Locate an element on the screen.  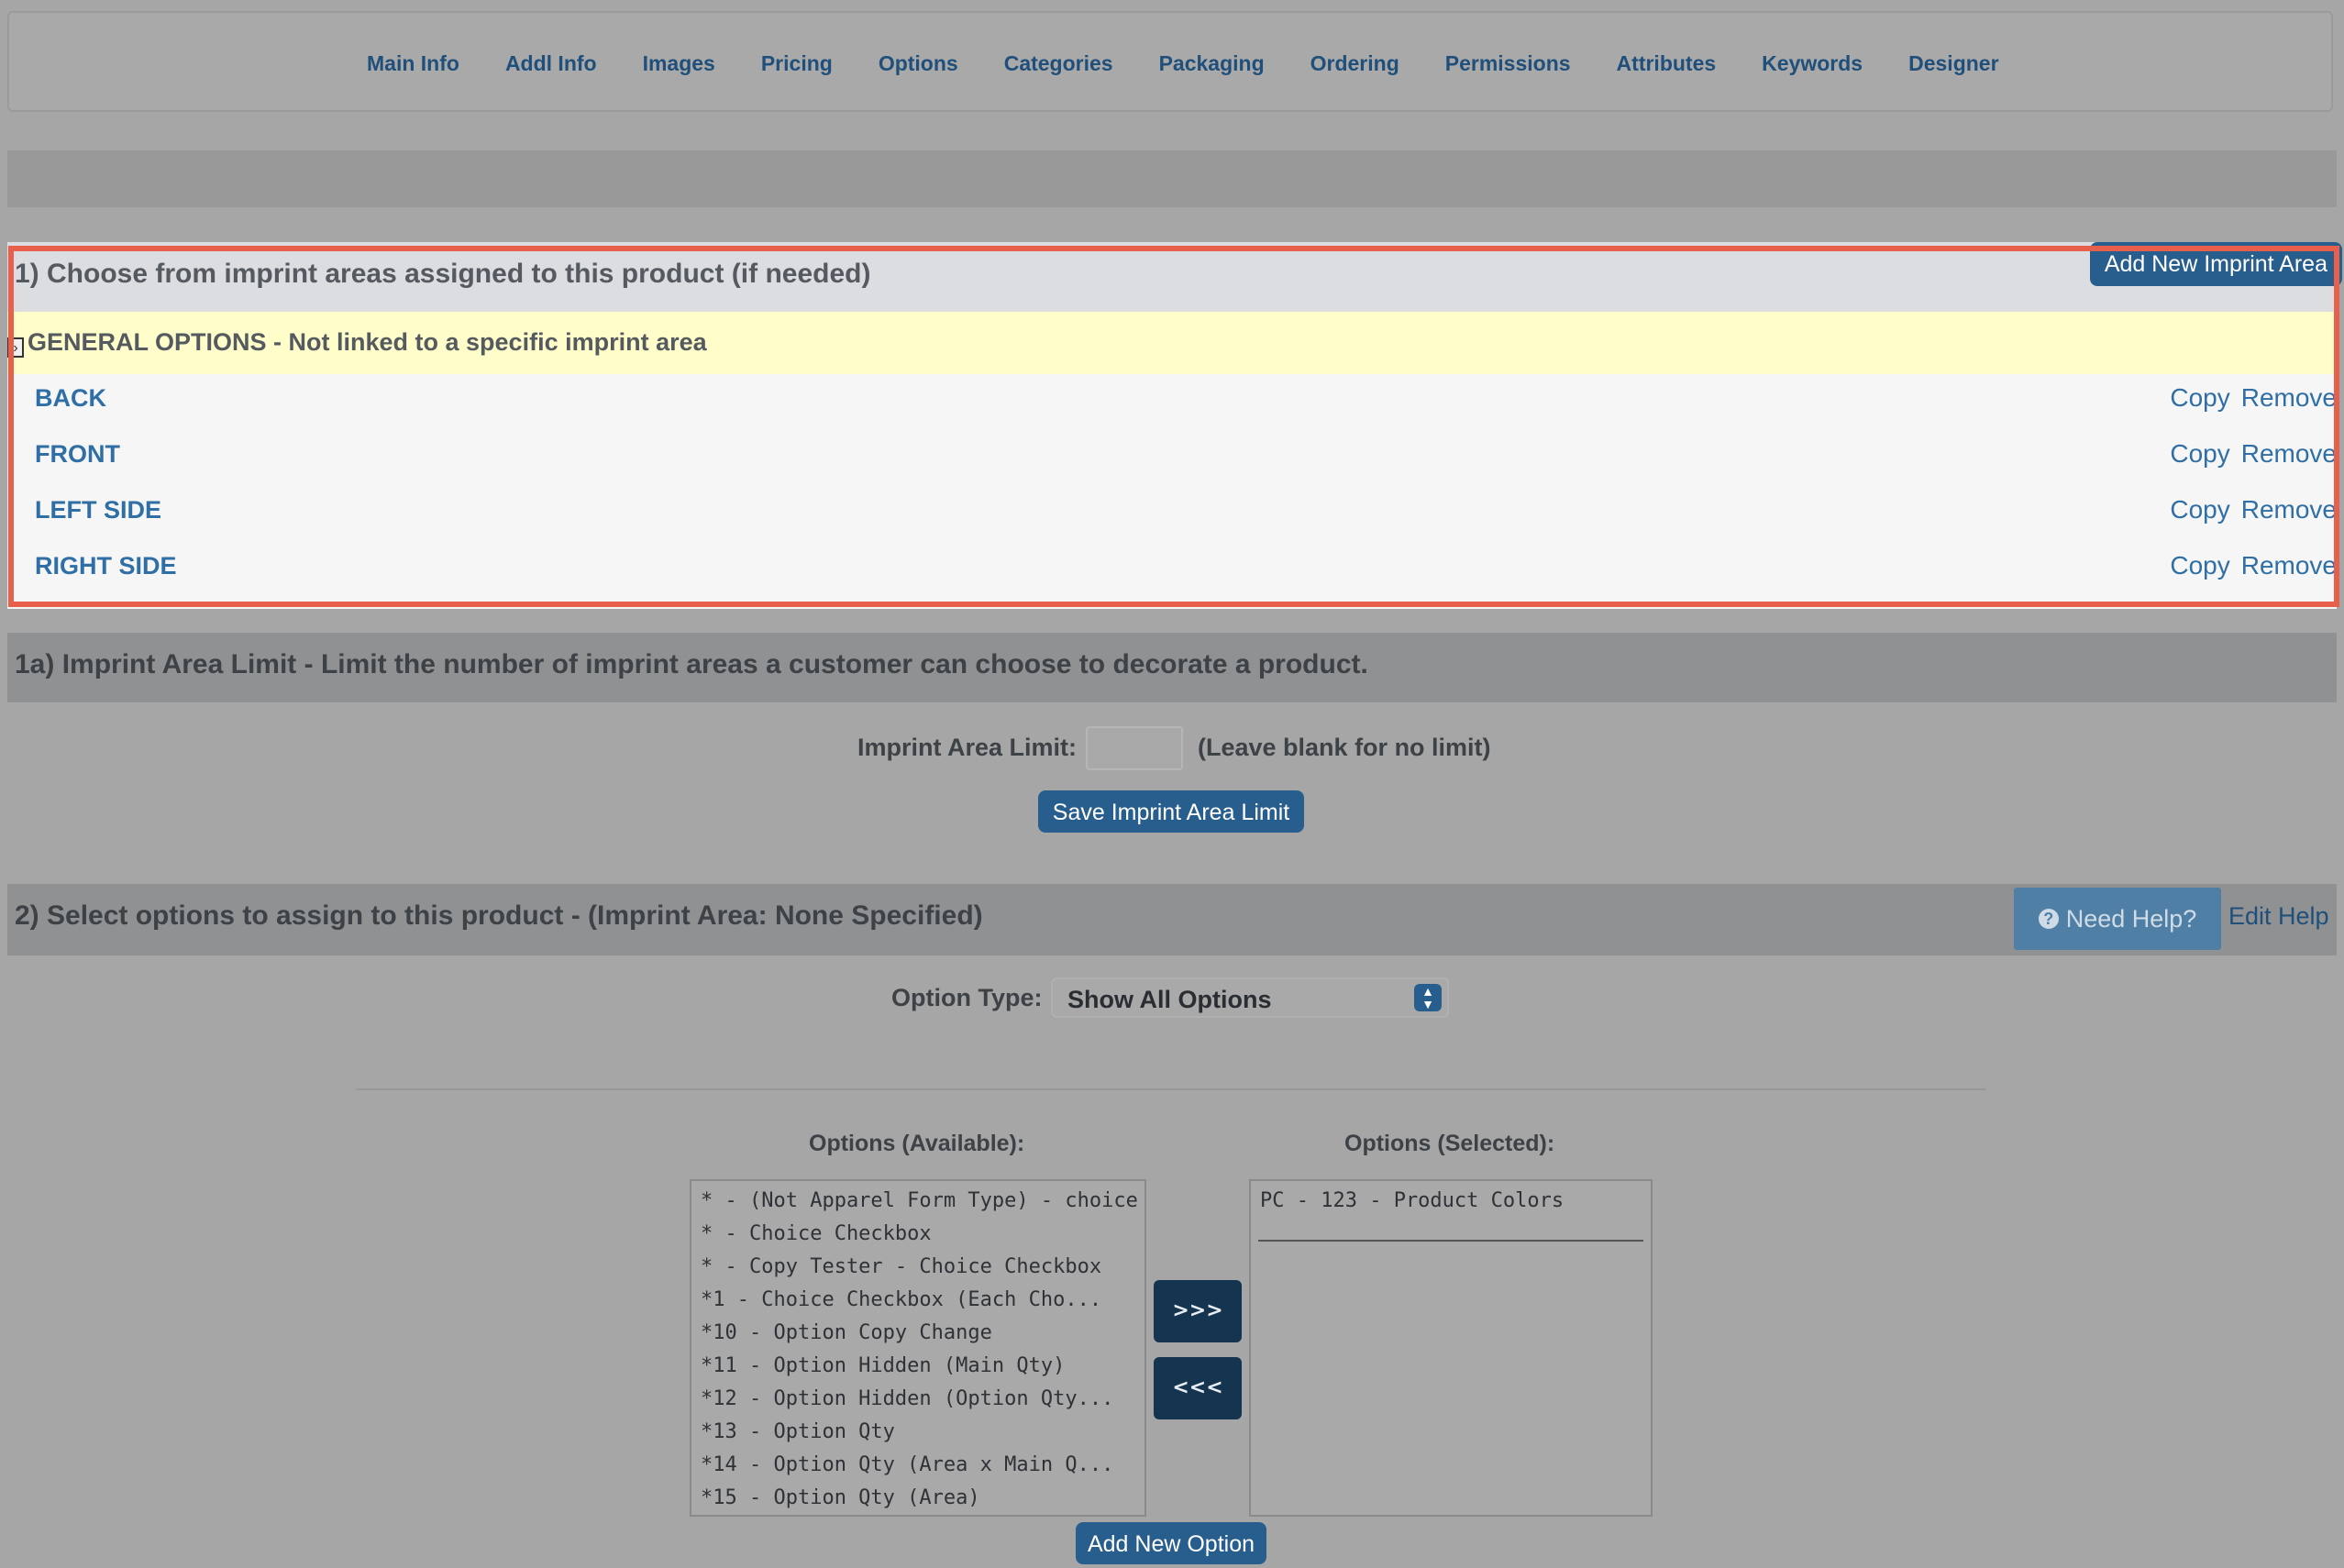
option-type-value: Show All Options is located at coordinates (1169, 1000).